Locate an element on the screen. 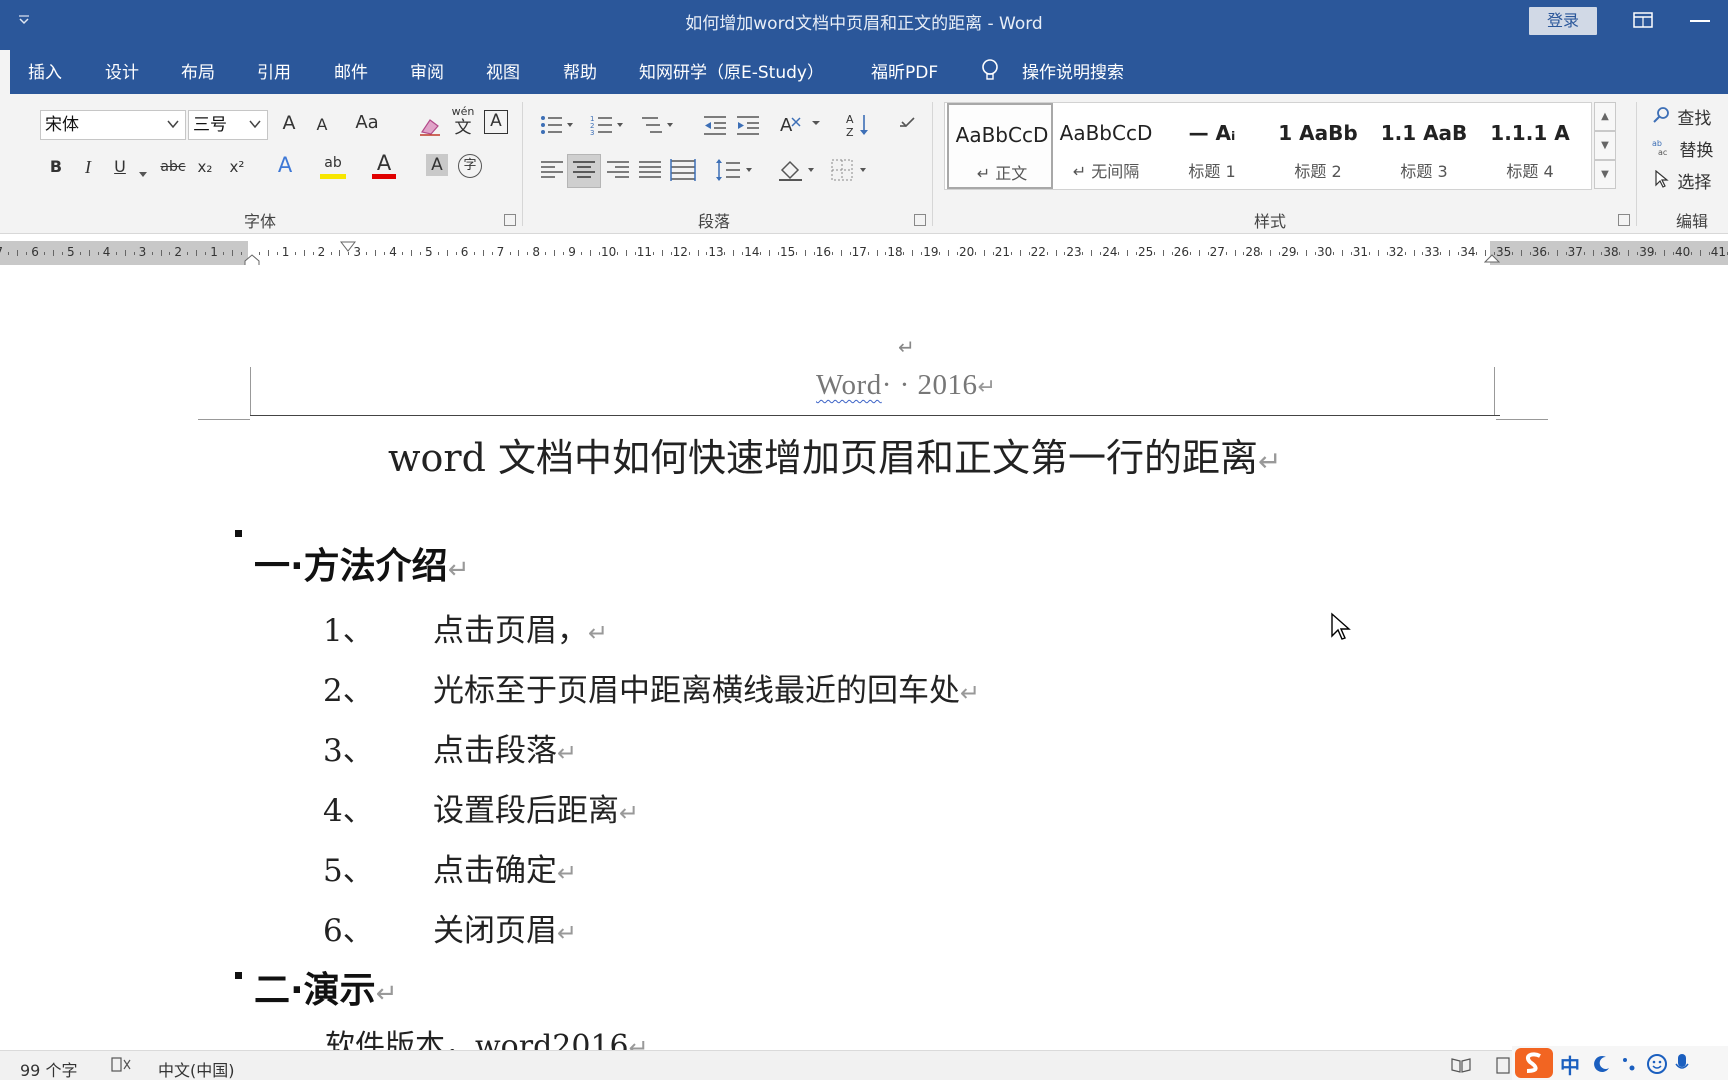  first-line-indent-marker is located at coordinates (348, 247).